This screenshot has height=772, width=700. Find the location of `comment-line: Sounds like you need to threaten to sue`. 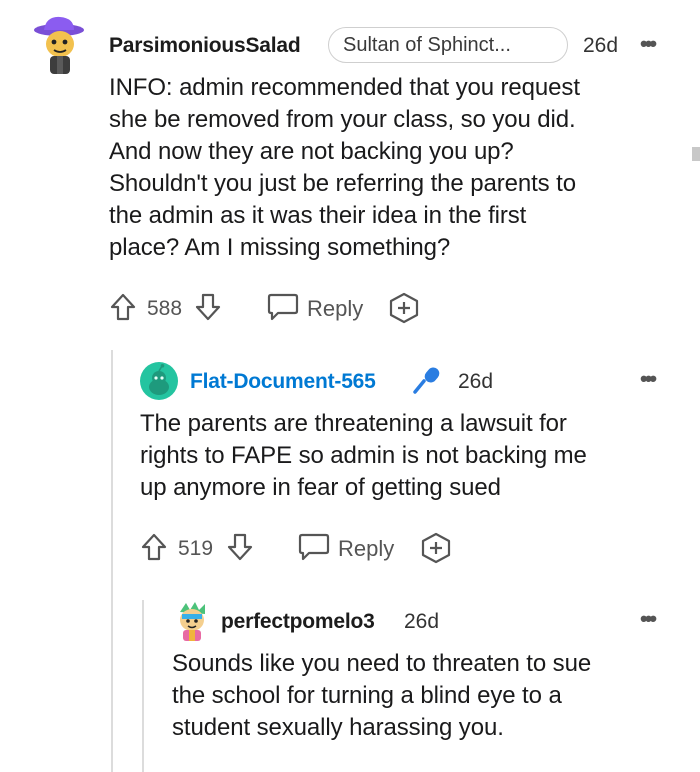

comment-line: Sounds like you need to threaten to sue is located at coordinates (382, 663).